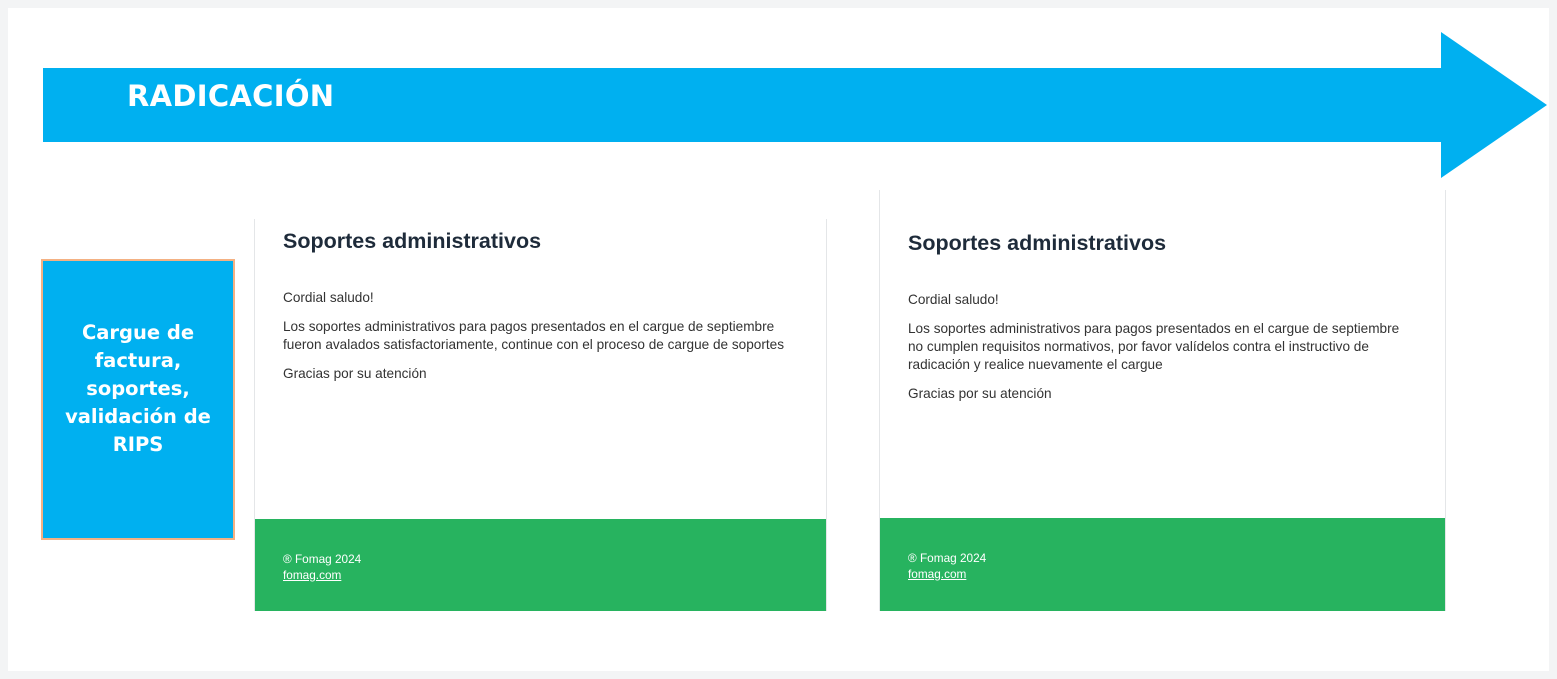  Describe the element at coordinates (231, 96) in the screenshot. I see `stage-title: RADICACIÓN` at that location.